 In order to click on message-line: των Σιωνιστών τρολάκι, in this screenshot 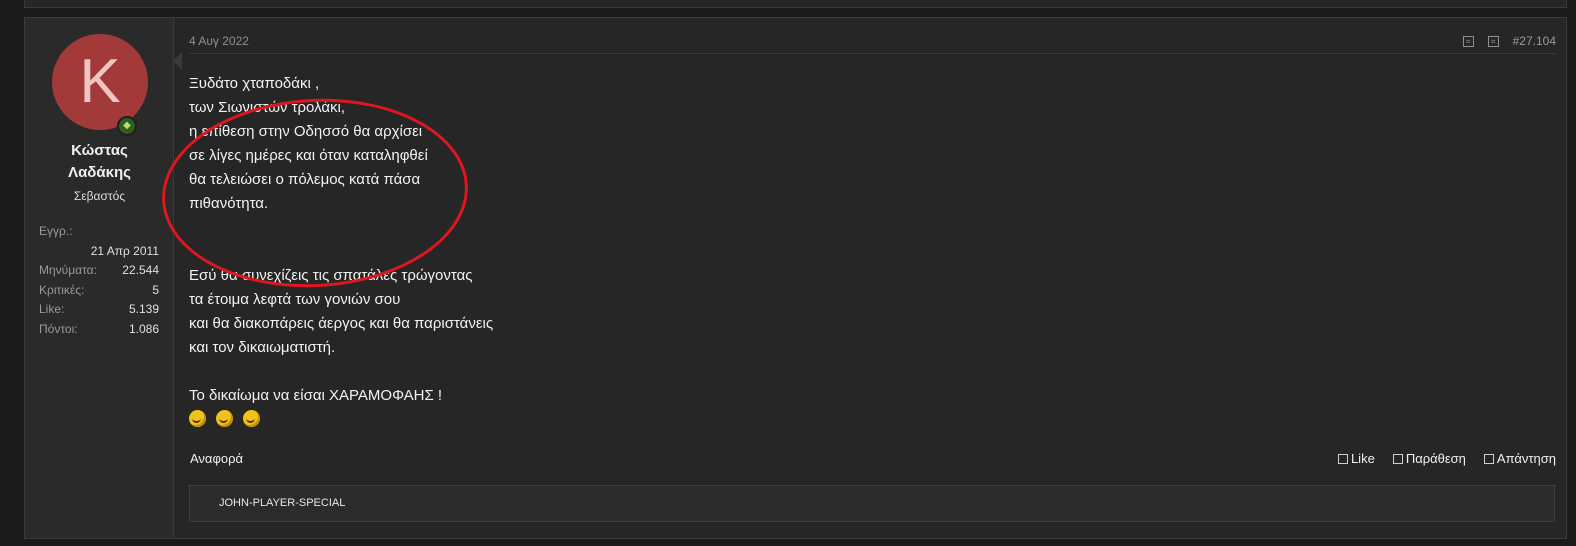, I will do `click(267, 107)`.